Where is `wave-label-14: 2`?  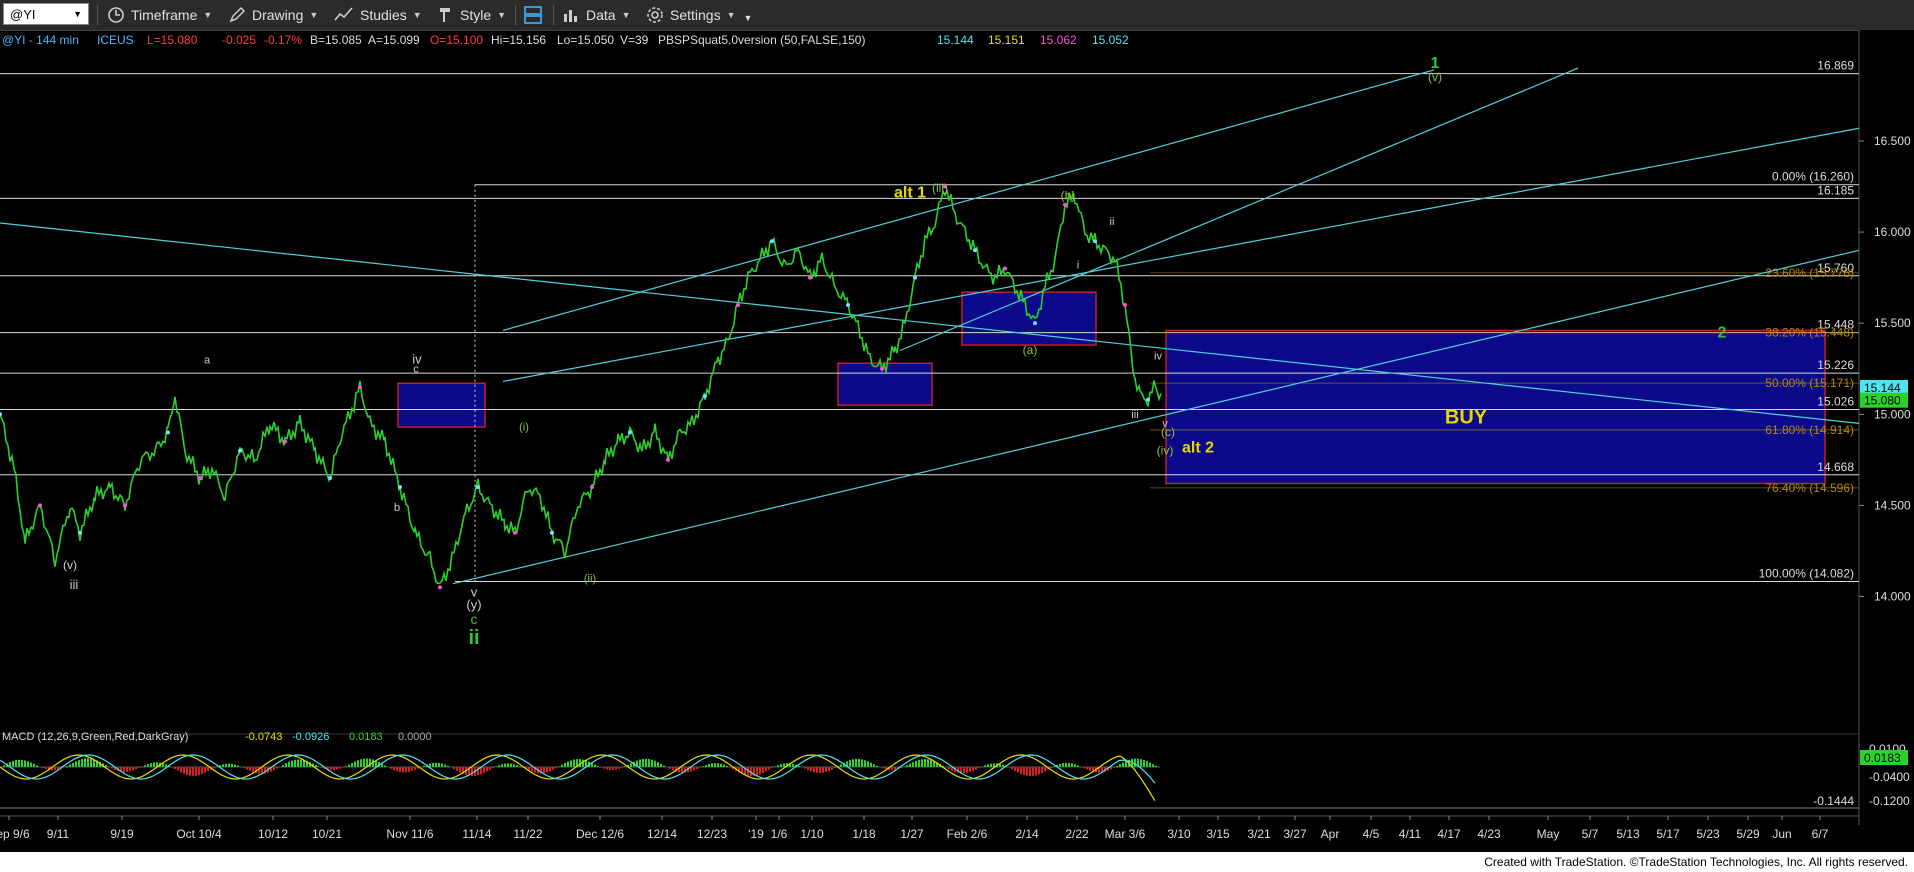
wave-label-14: 2 is located at coordinates (1722, 333).